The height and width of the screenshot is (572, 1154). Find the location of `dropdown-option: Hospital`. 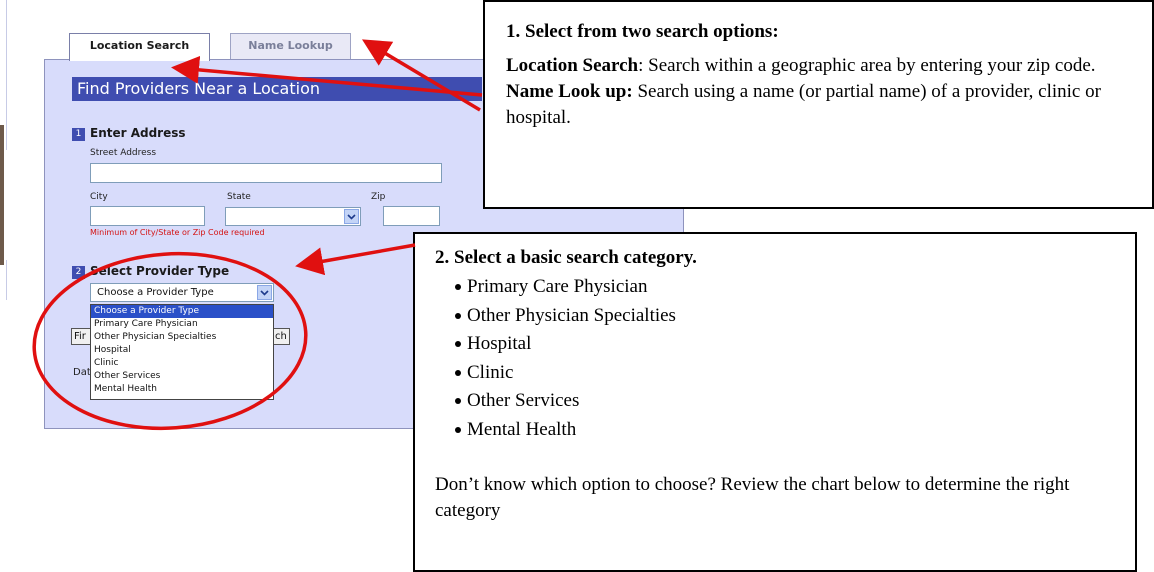

dropdown-option: Hospital is located at coordinates (182, 350).